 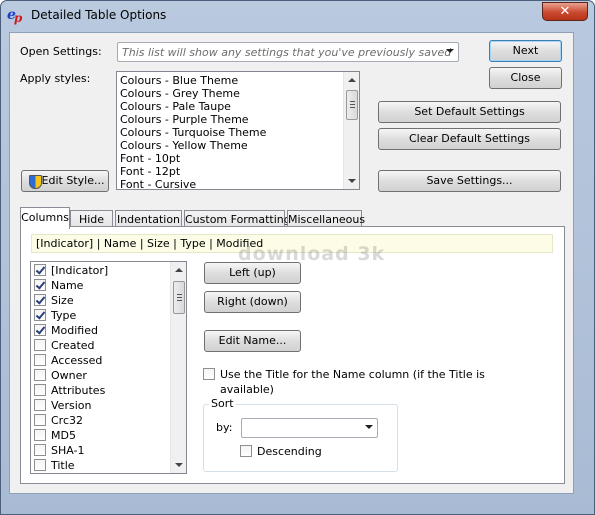 I want to click on style-list-item: Colours - Turquoise Theme, so click(x=238, y=132).